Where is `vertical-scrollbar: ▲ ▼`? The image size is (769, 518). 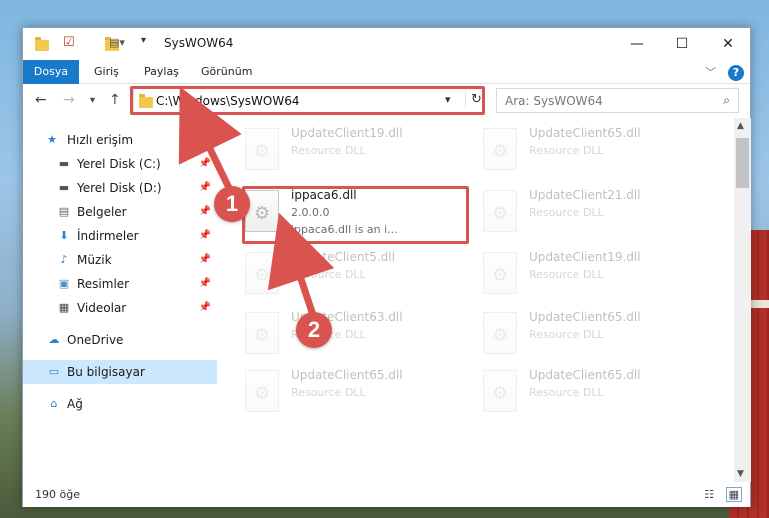
vertical-scrollbar: ▲ ▼ is located at coordinates (742, 300).